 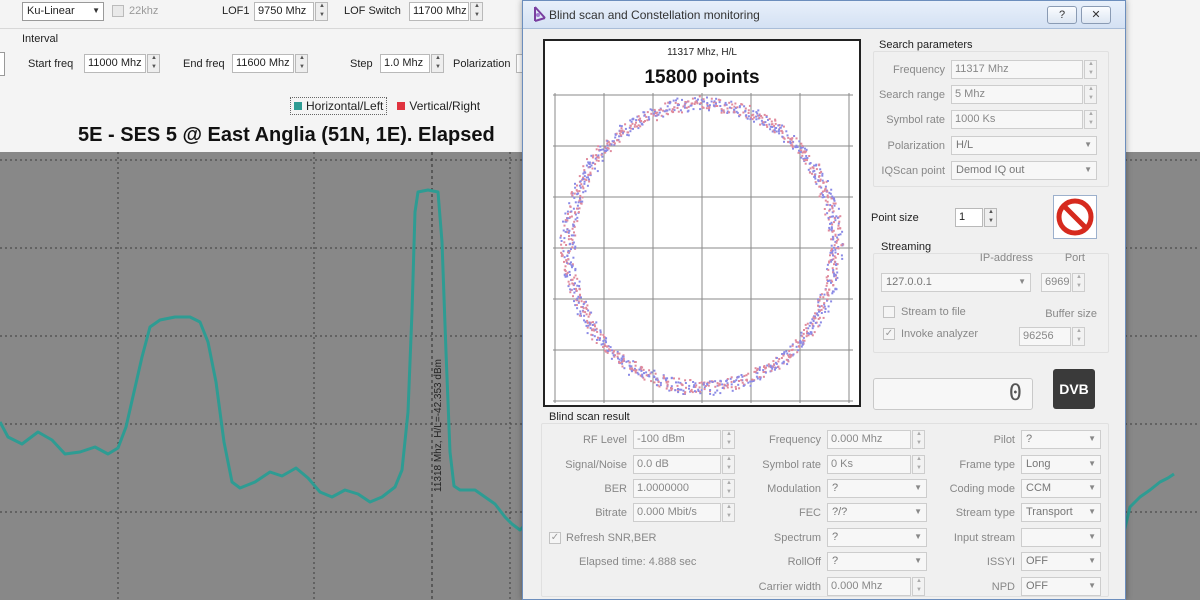 I want to click on search-range-input: 5 Mhz, so click(x=1017, y=94).